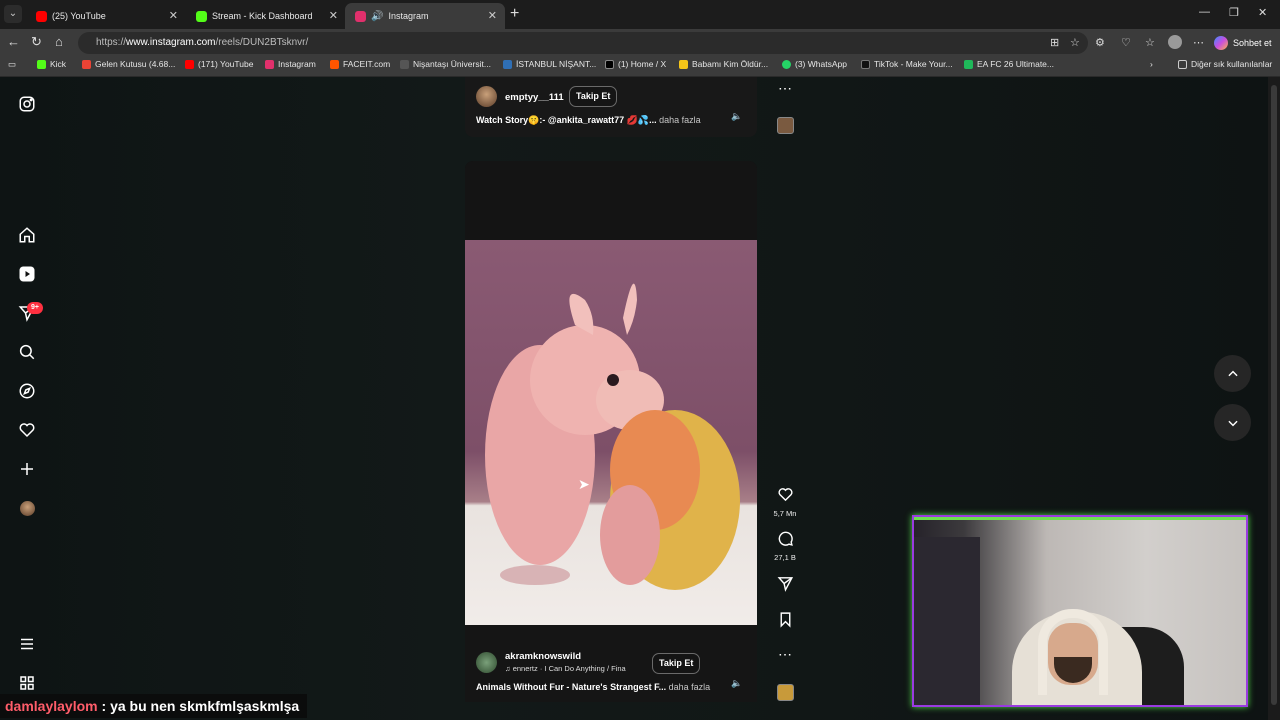 The height and width of the screenshot is (720, 1280). Describe the element at coordinates (360, 64) in the screenshot. I see `bookmark-item: FACEIT.com` at that location.